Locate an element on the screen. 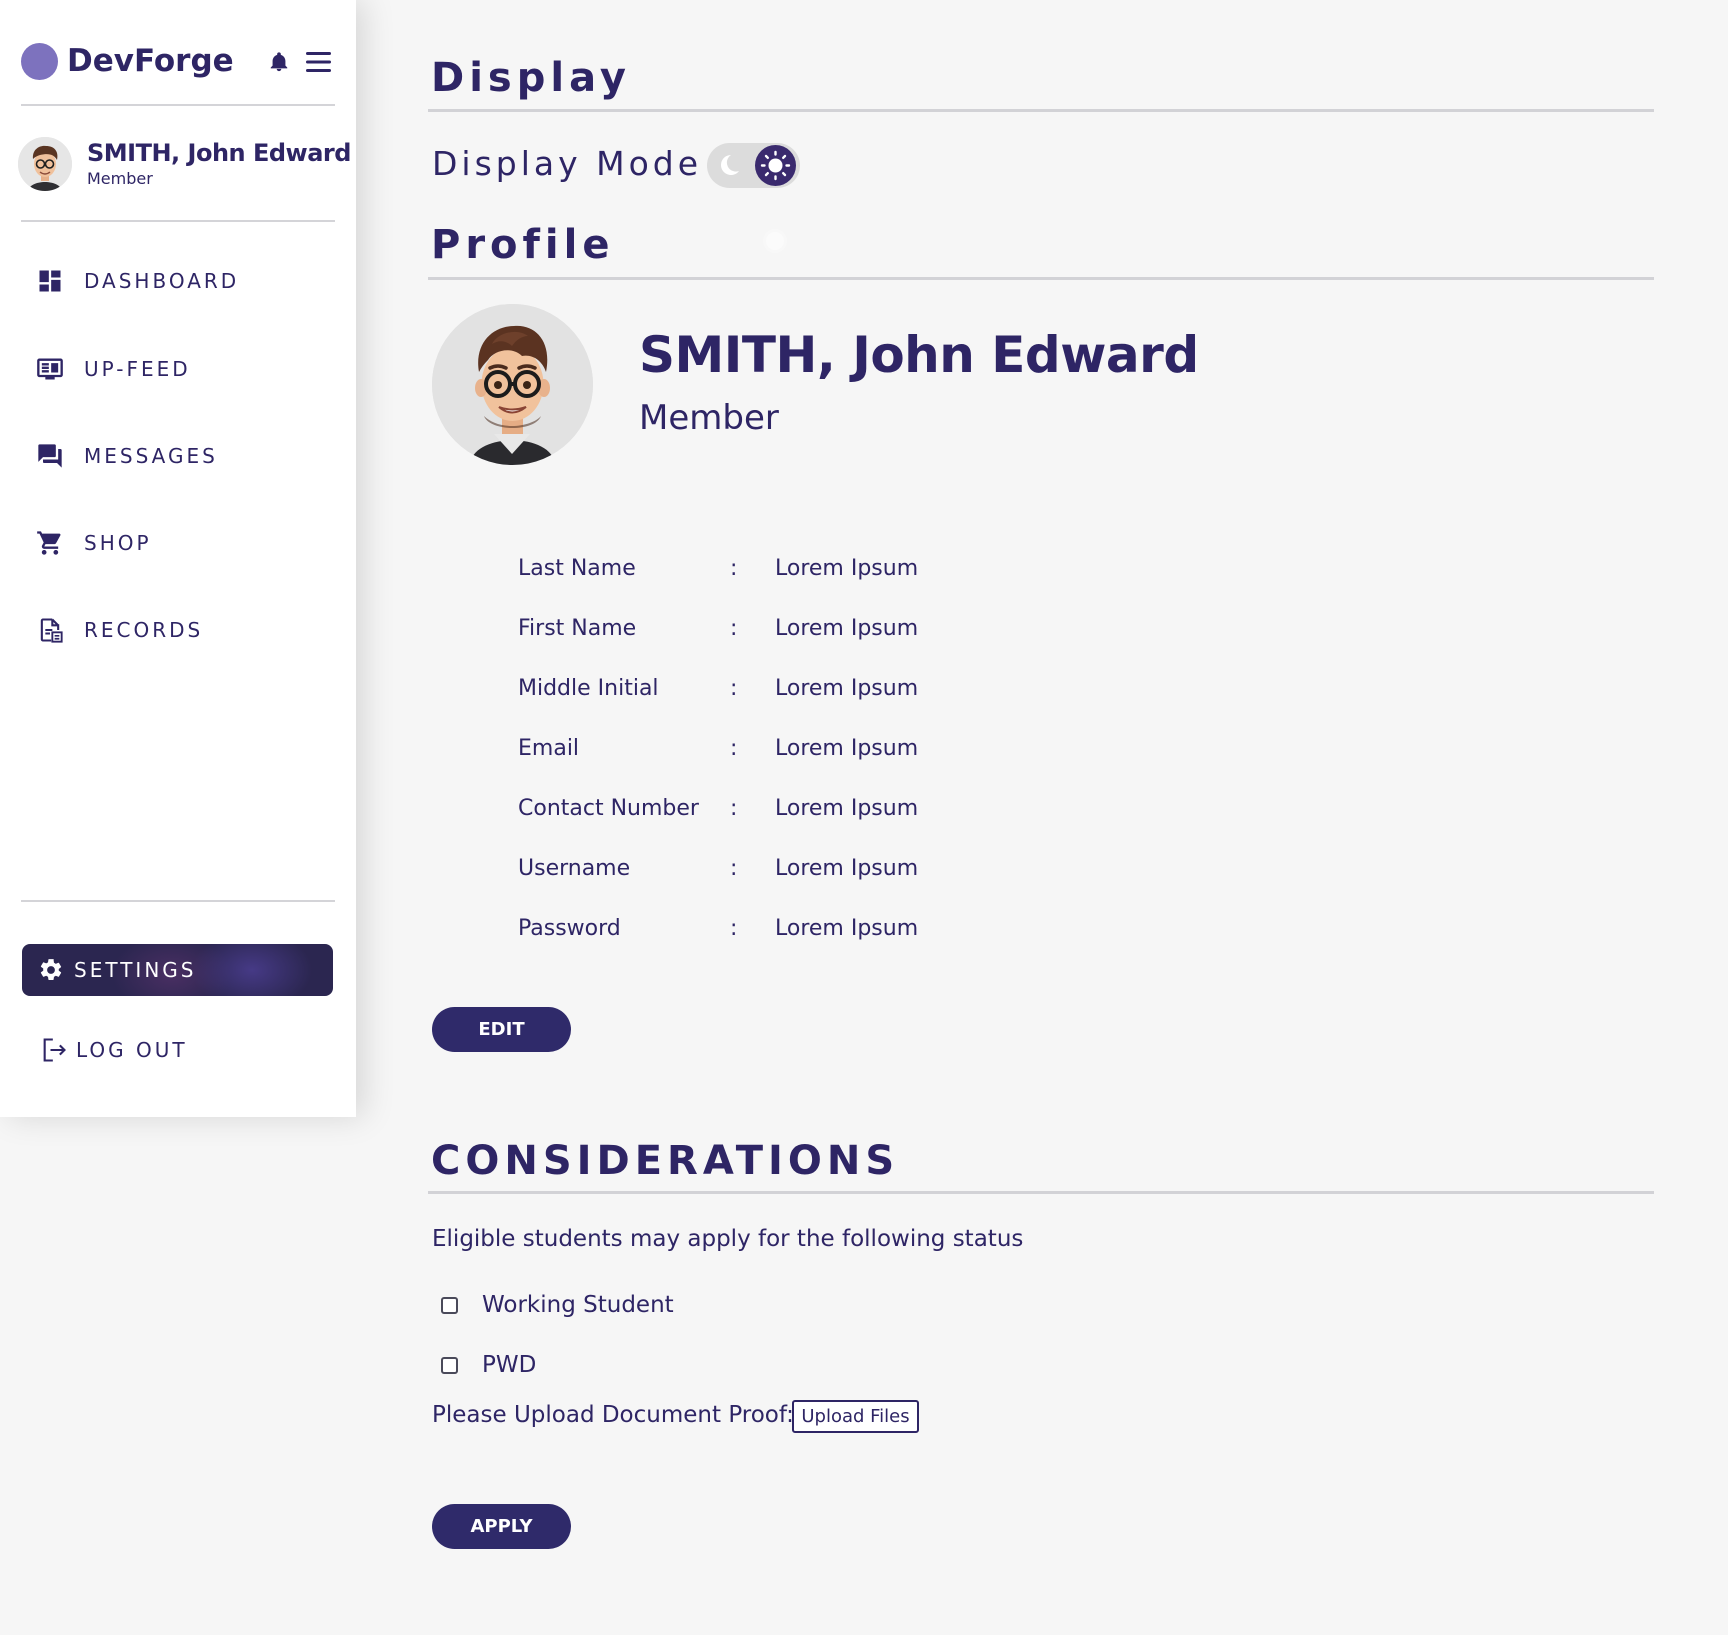 Image resolution: width=1728 pixels, height=1635 pixels. sidebar-item-label: DASHBOARD is located at coordinates (162, 281).